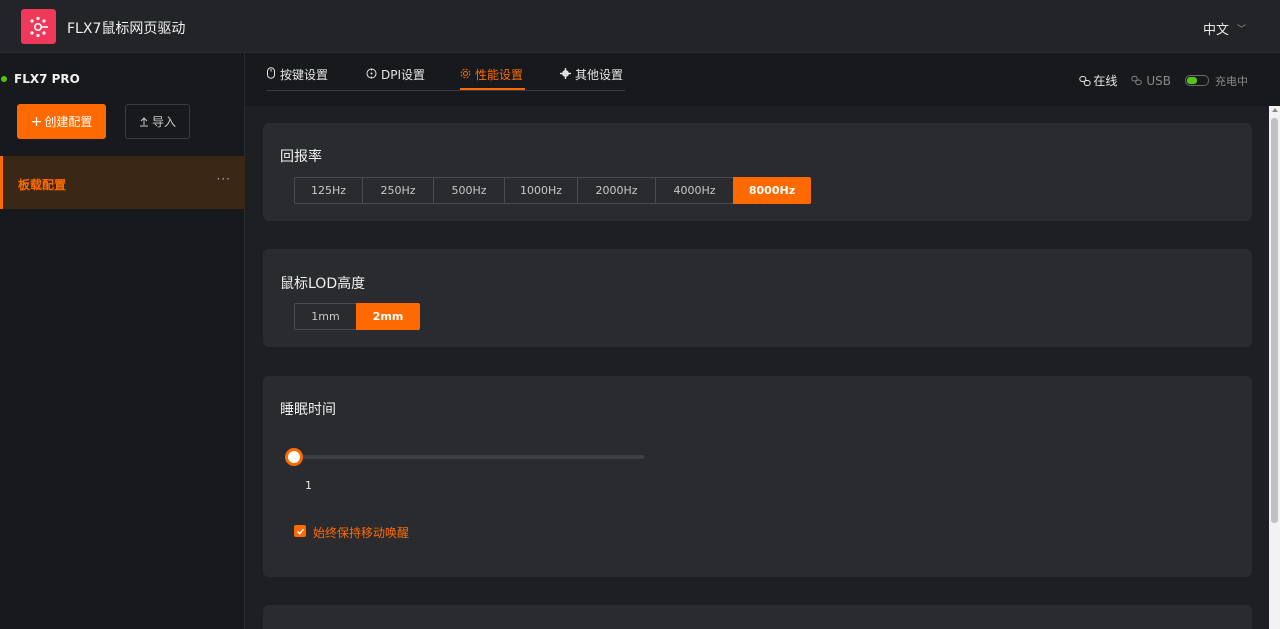 The image size is (1280, 629). I want to click on language-select: 中文 ﹀, so click(1224, 28).